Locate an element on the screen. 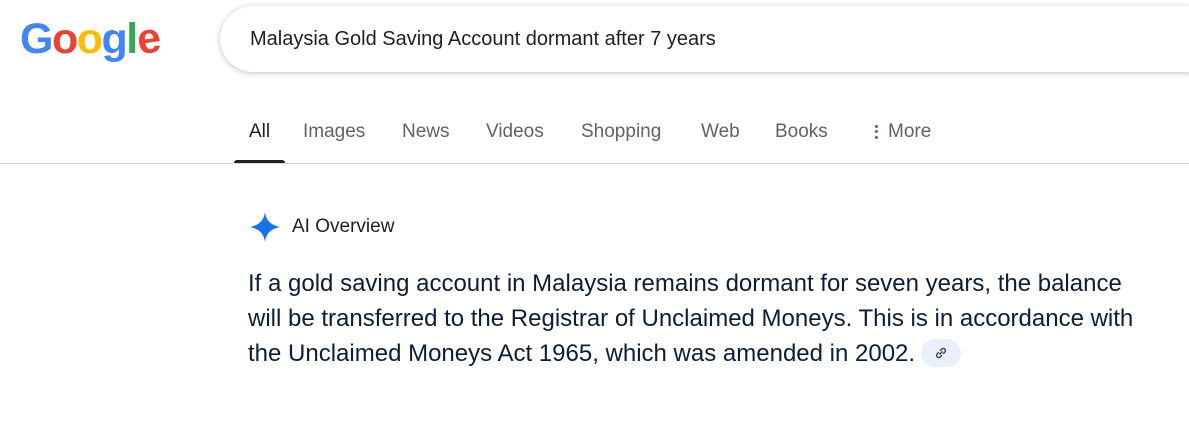  logo-letter-o2: o is located at coordinates (89, 39).